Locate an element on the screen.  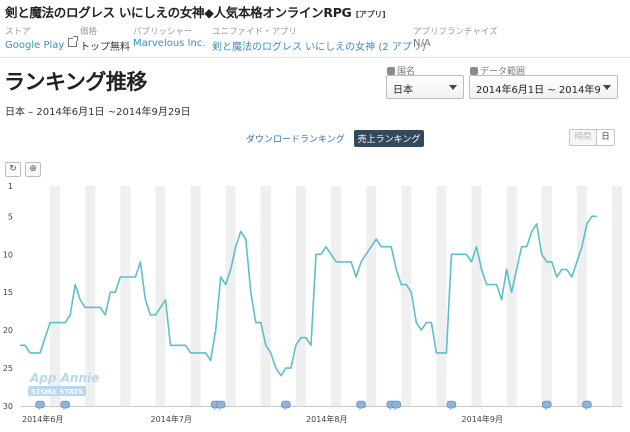
page-title: ランキング推移 is located at coordinates (75, 82).